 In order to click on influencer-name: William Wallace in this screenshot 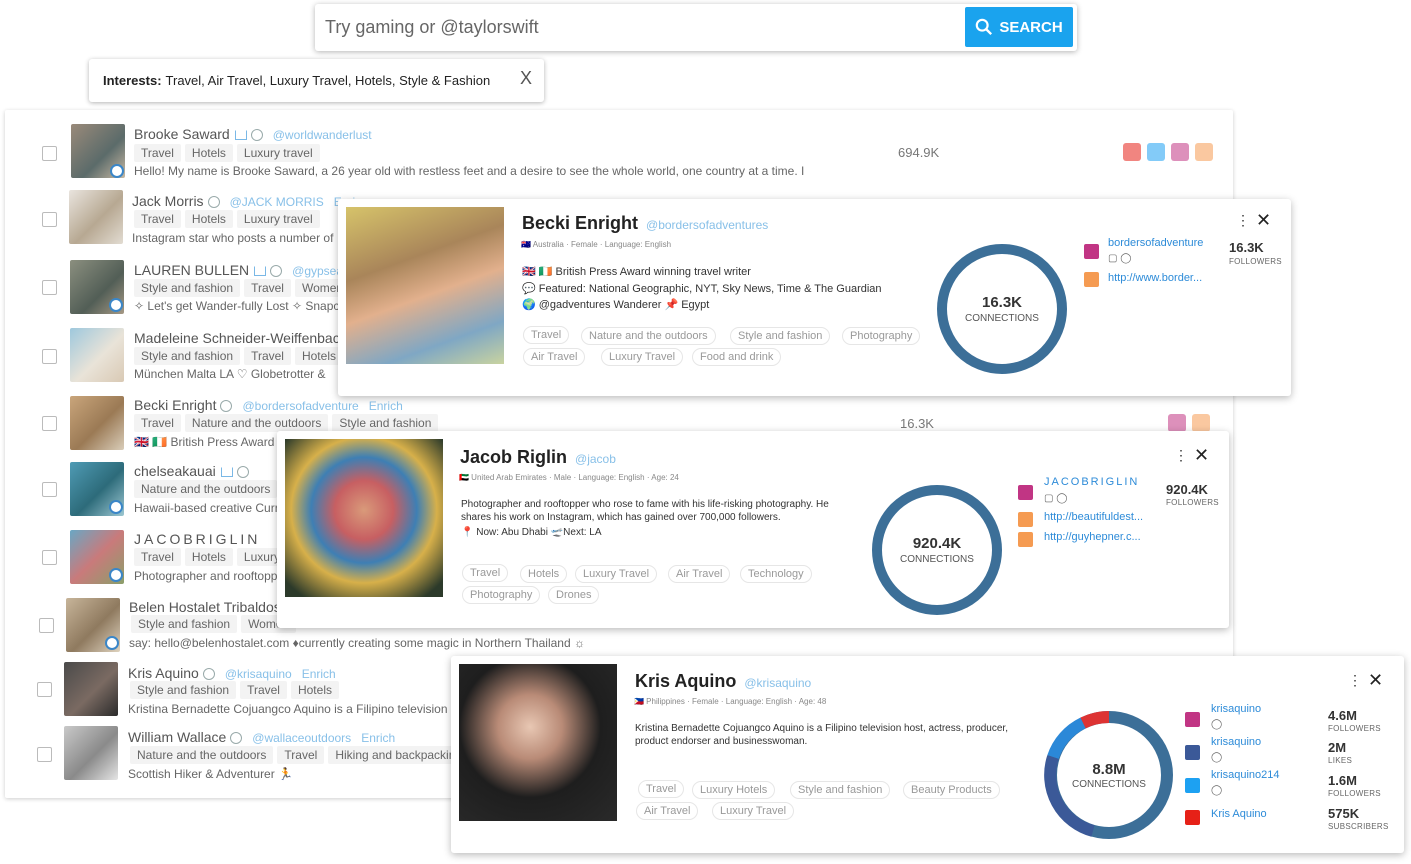, I will do `click(177, 737)`.